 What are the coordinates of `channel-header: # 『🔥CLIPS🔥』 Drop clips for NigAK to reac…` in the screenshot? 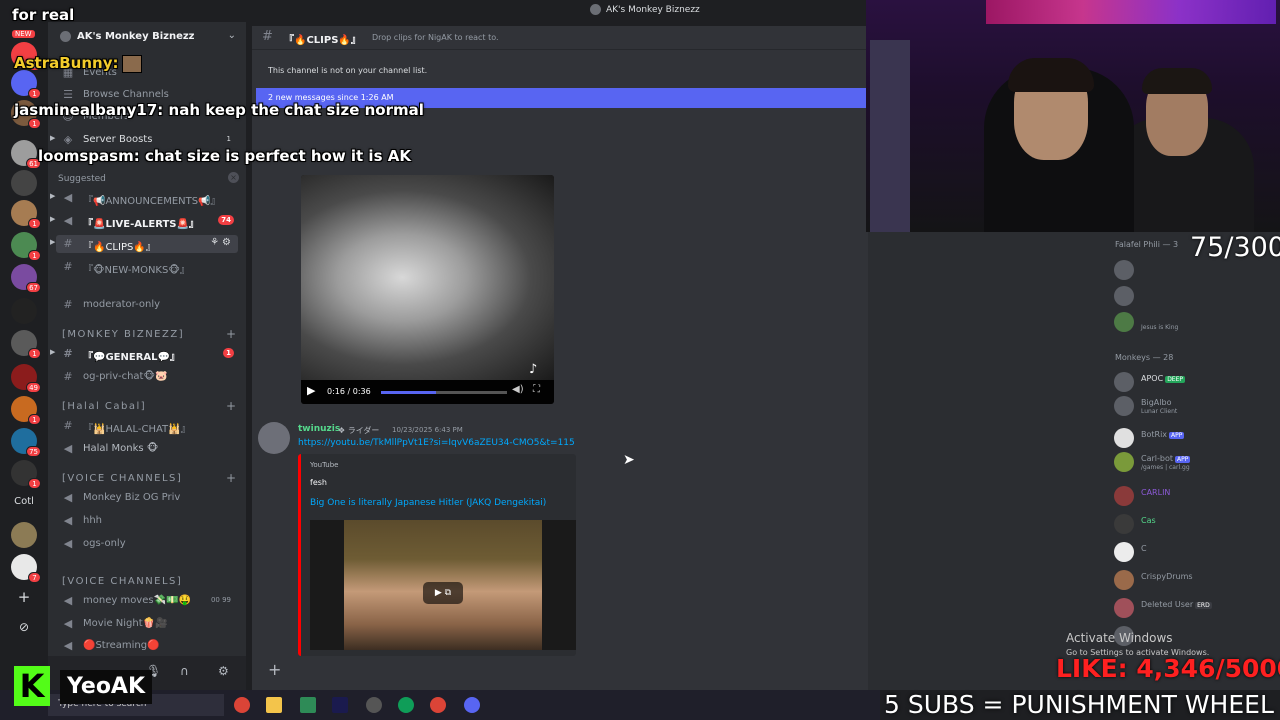 It's located at (560, 38).